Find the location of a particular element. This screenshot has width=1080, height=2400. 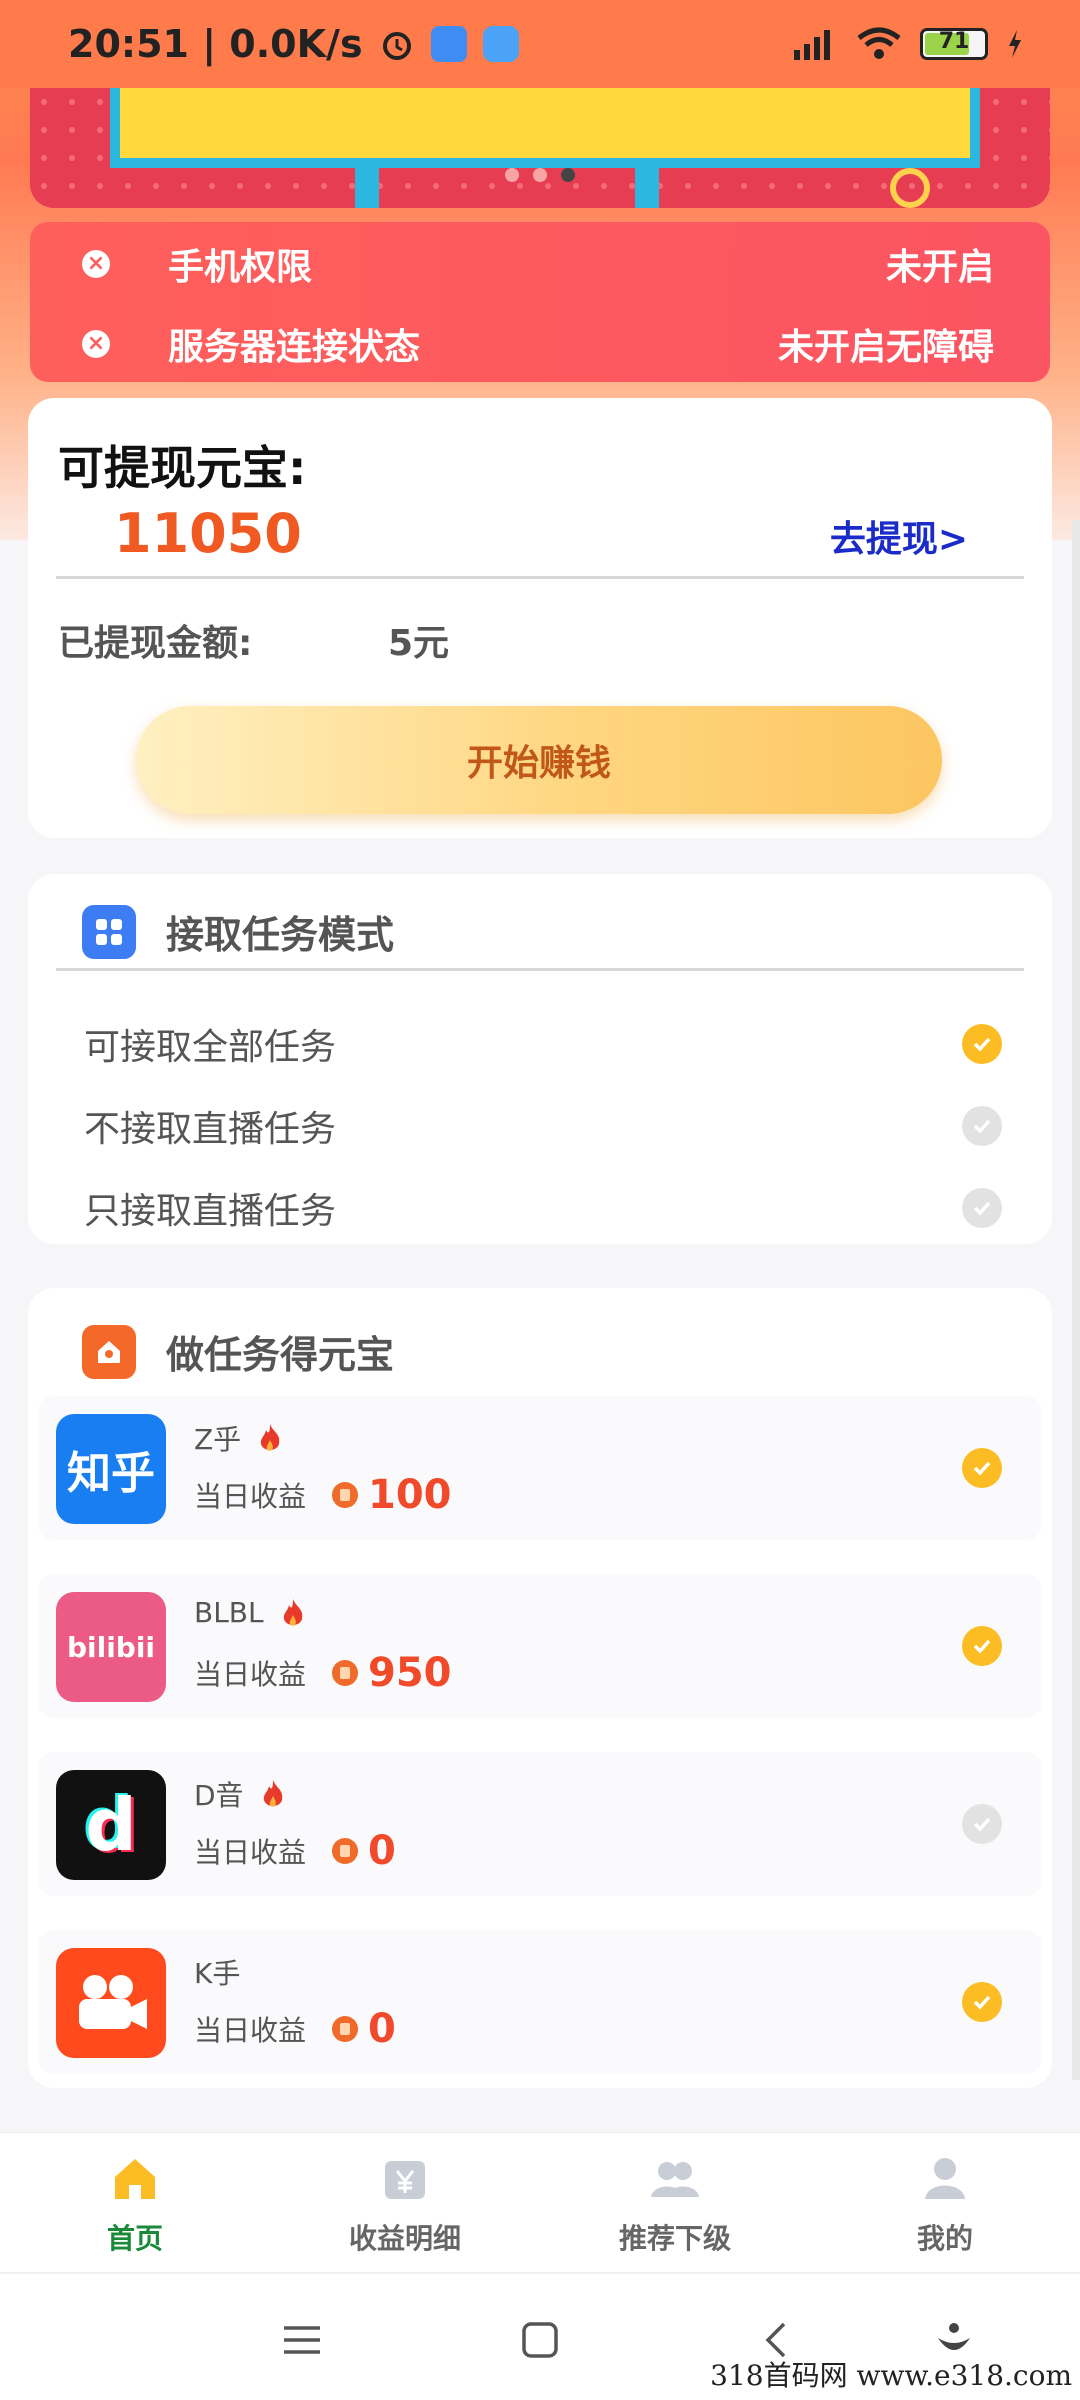

battery-level: 71 is located at coordinates (954, 41).